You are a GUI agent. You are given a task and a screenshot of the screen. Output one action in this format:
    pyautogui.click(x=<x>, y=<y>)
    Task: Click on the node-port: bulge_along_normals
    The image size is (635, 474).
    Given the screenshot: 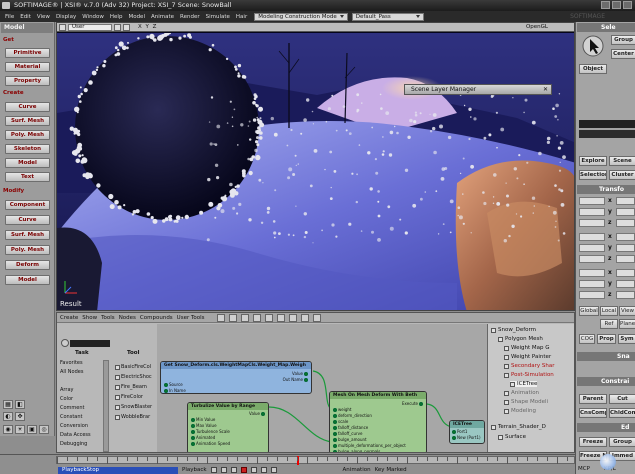 What is the action you would take?
    pyautogui.click(x=356, y=450)
    